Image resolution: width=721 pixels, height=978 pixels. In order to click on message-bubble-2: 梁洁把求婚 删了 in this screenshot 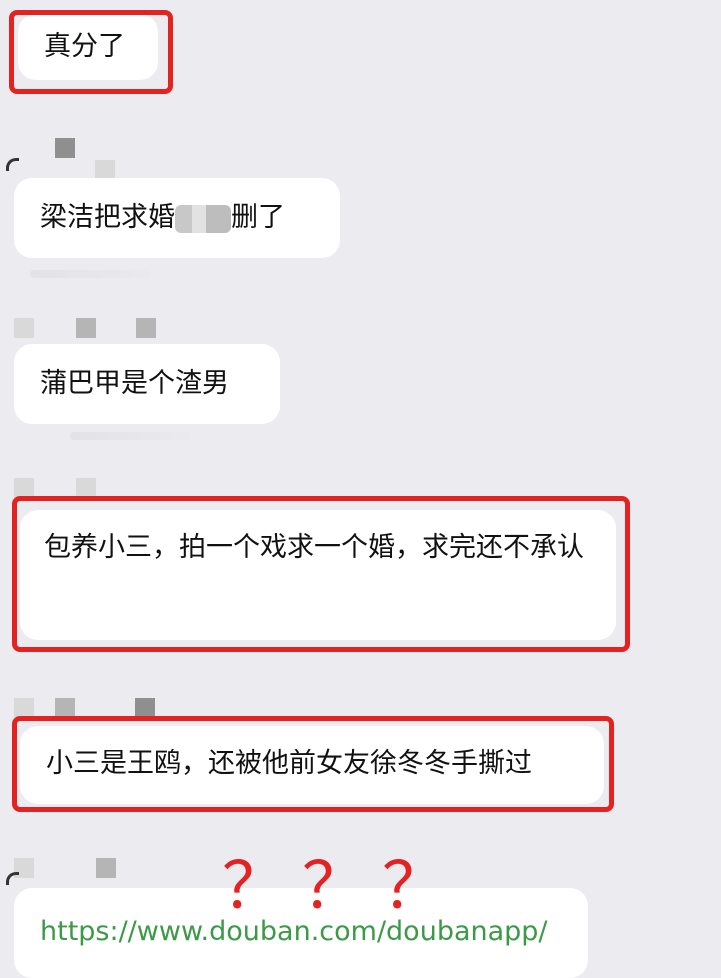, I will do `click(177, 218)`.